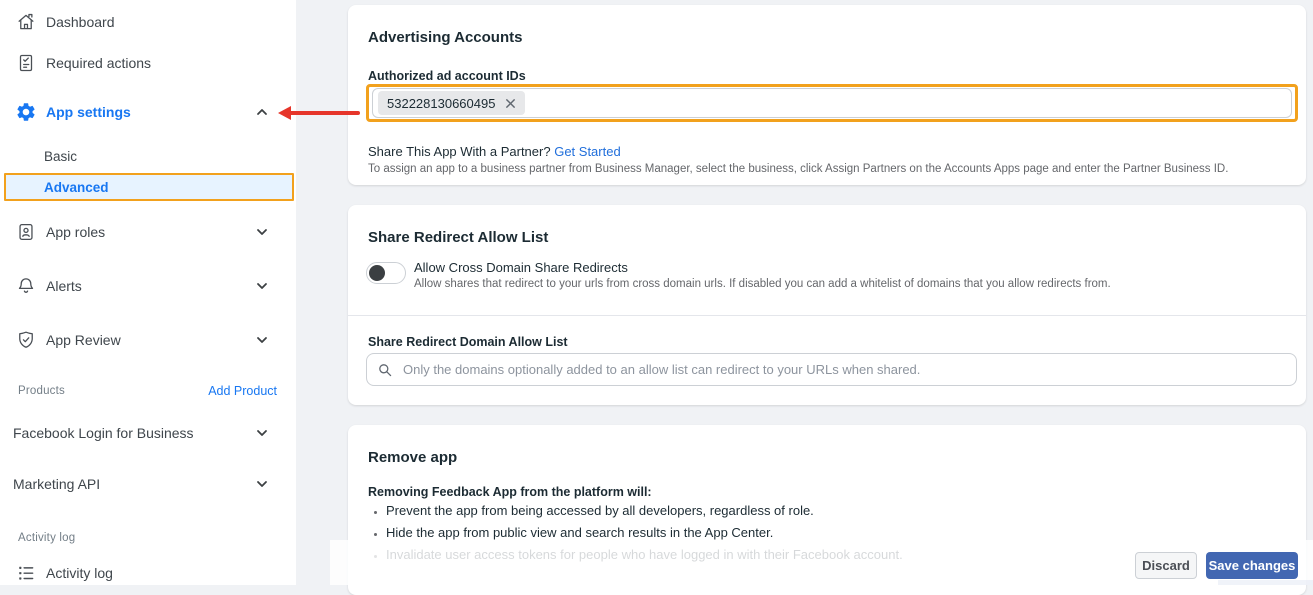 This screenshot has width=1313, height=595. What do you see at coordinates (587, 151) in the screenshot?
I see `get-started-link: Get Started` at bounding box center [587, 151].